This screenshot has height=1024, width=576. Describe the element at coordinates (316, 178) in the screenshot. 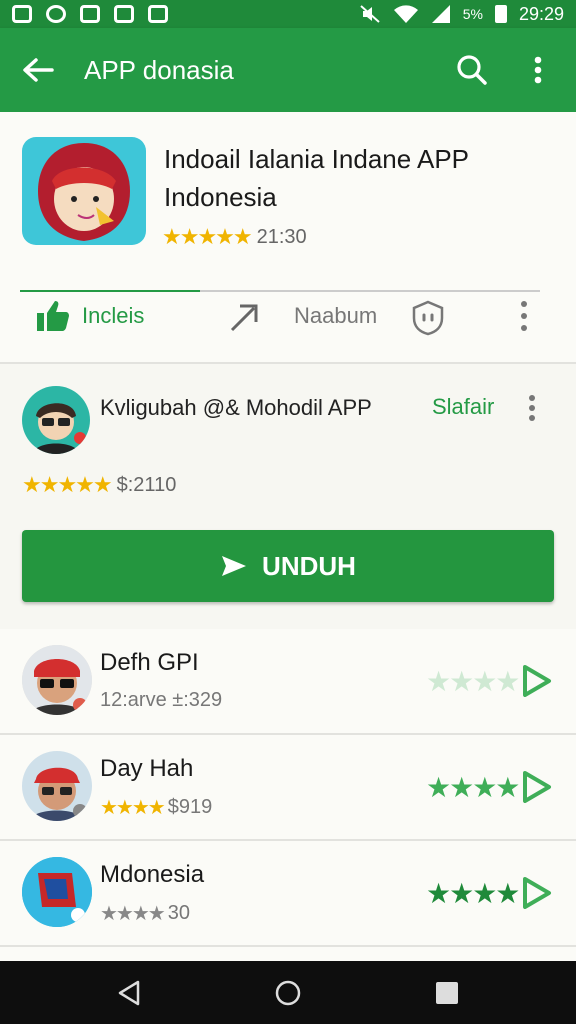

I see `app-title: Indoail Ialania Indane APP Indonesia` at that location.